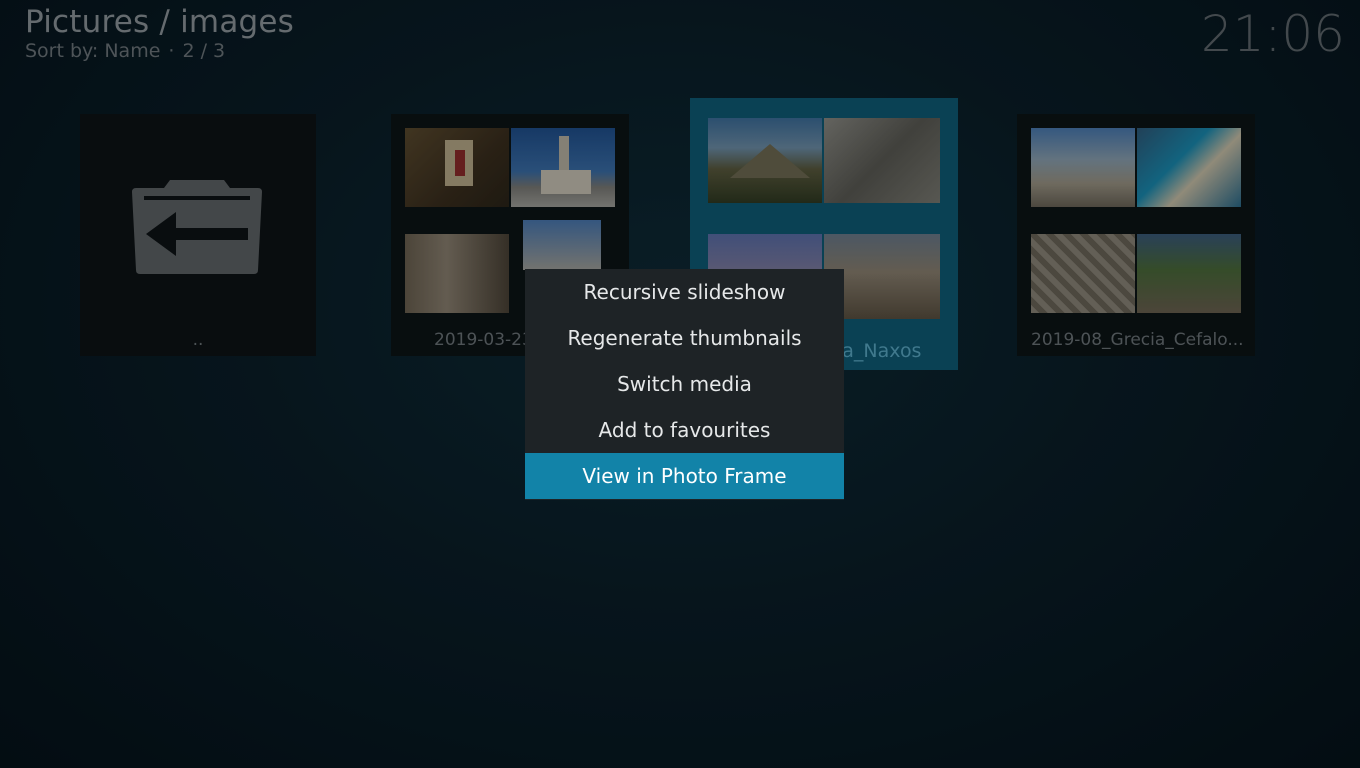 This screenshot has width=1360, height=768. Describe the element at coordinates (684, 430) in the screenshot. I see `menu-item-add-to-favourites: Add to favourites` at that location.